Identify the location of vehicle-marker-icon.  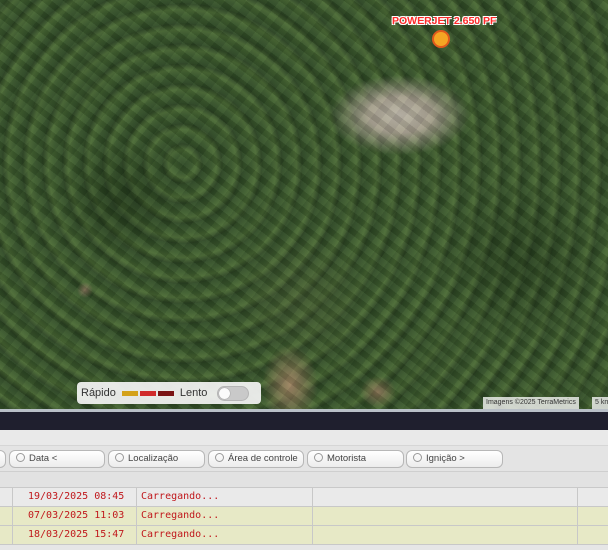
(441, 39).